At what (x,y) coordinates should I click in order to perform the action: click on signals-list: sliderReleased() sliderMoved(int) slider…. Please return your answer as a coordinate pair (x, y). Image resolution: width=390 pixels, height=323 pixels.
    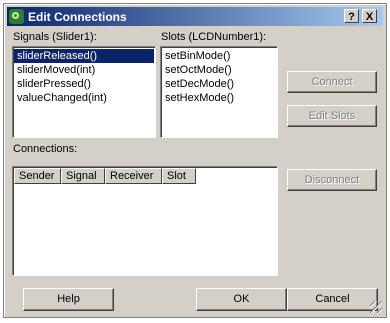
    Looking at the image, I should click on (84, 92).